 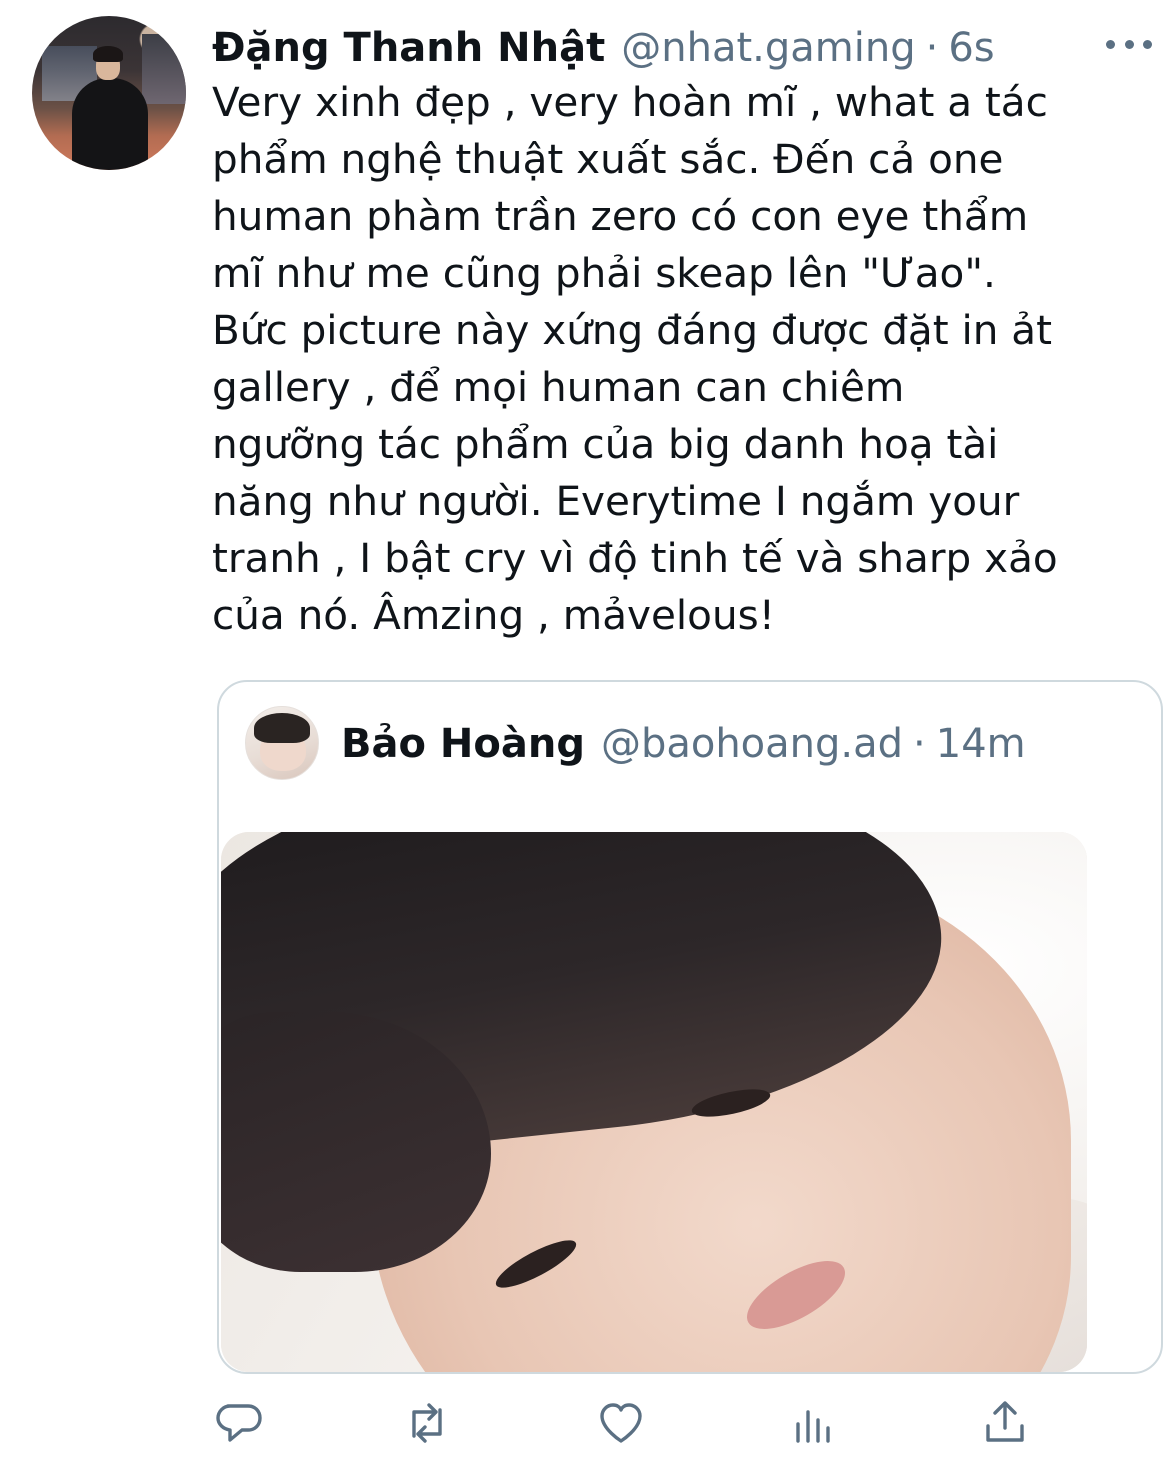 I want to click on action-bar, so click(x=632, y=1428).